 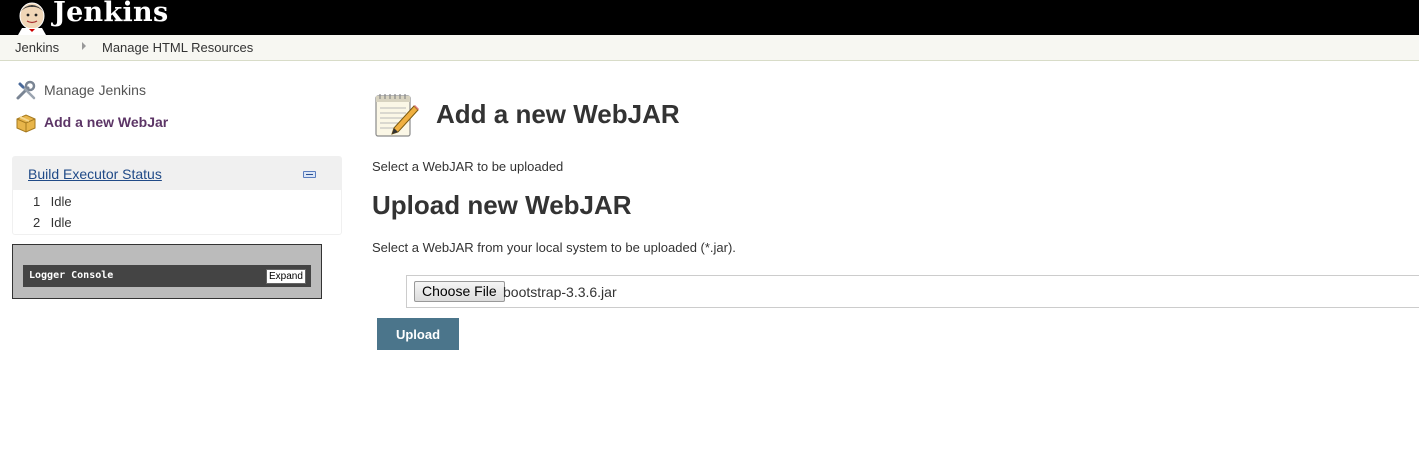 I want to click on logger-console-panel: Logger Console Expand, so click(x=167, y=271).